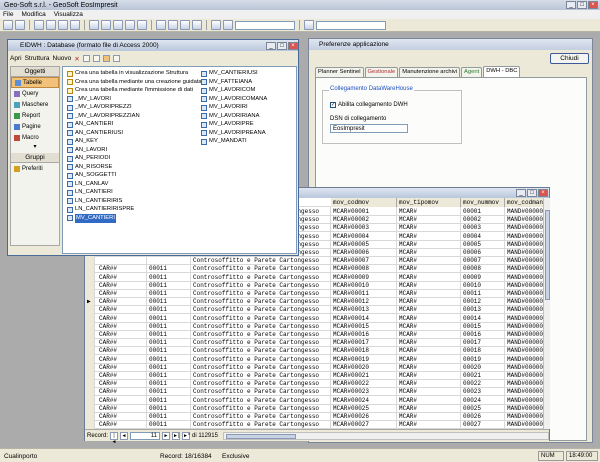  What do you see at coordinates (546, 313) in the screenshot?
I see `vertical-scrollbar` at bounding box center [546, 313].